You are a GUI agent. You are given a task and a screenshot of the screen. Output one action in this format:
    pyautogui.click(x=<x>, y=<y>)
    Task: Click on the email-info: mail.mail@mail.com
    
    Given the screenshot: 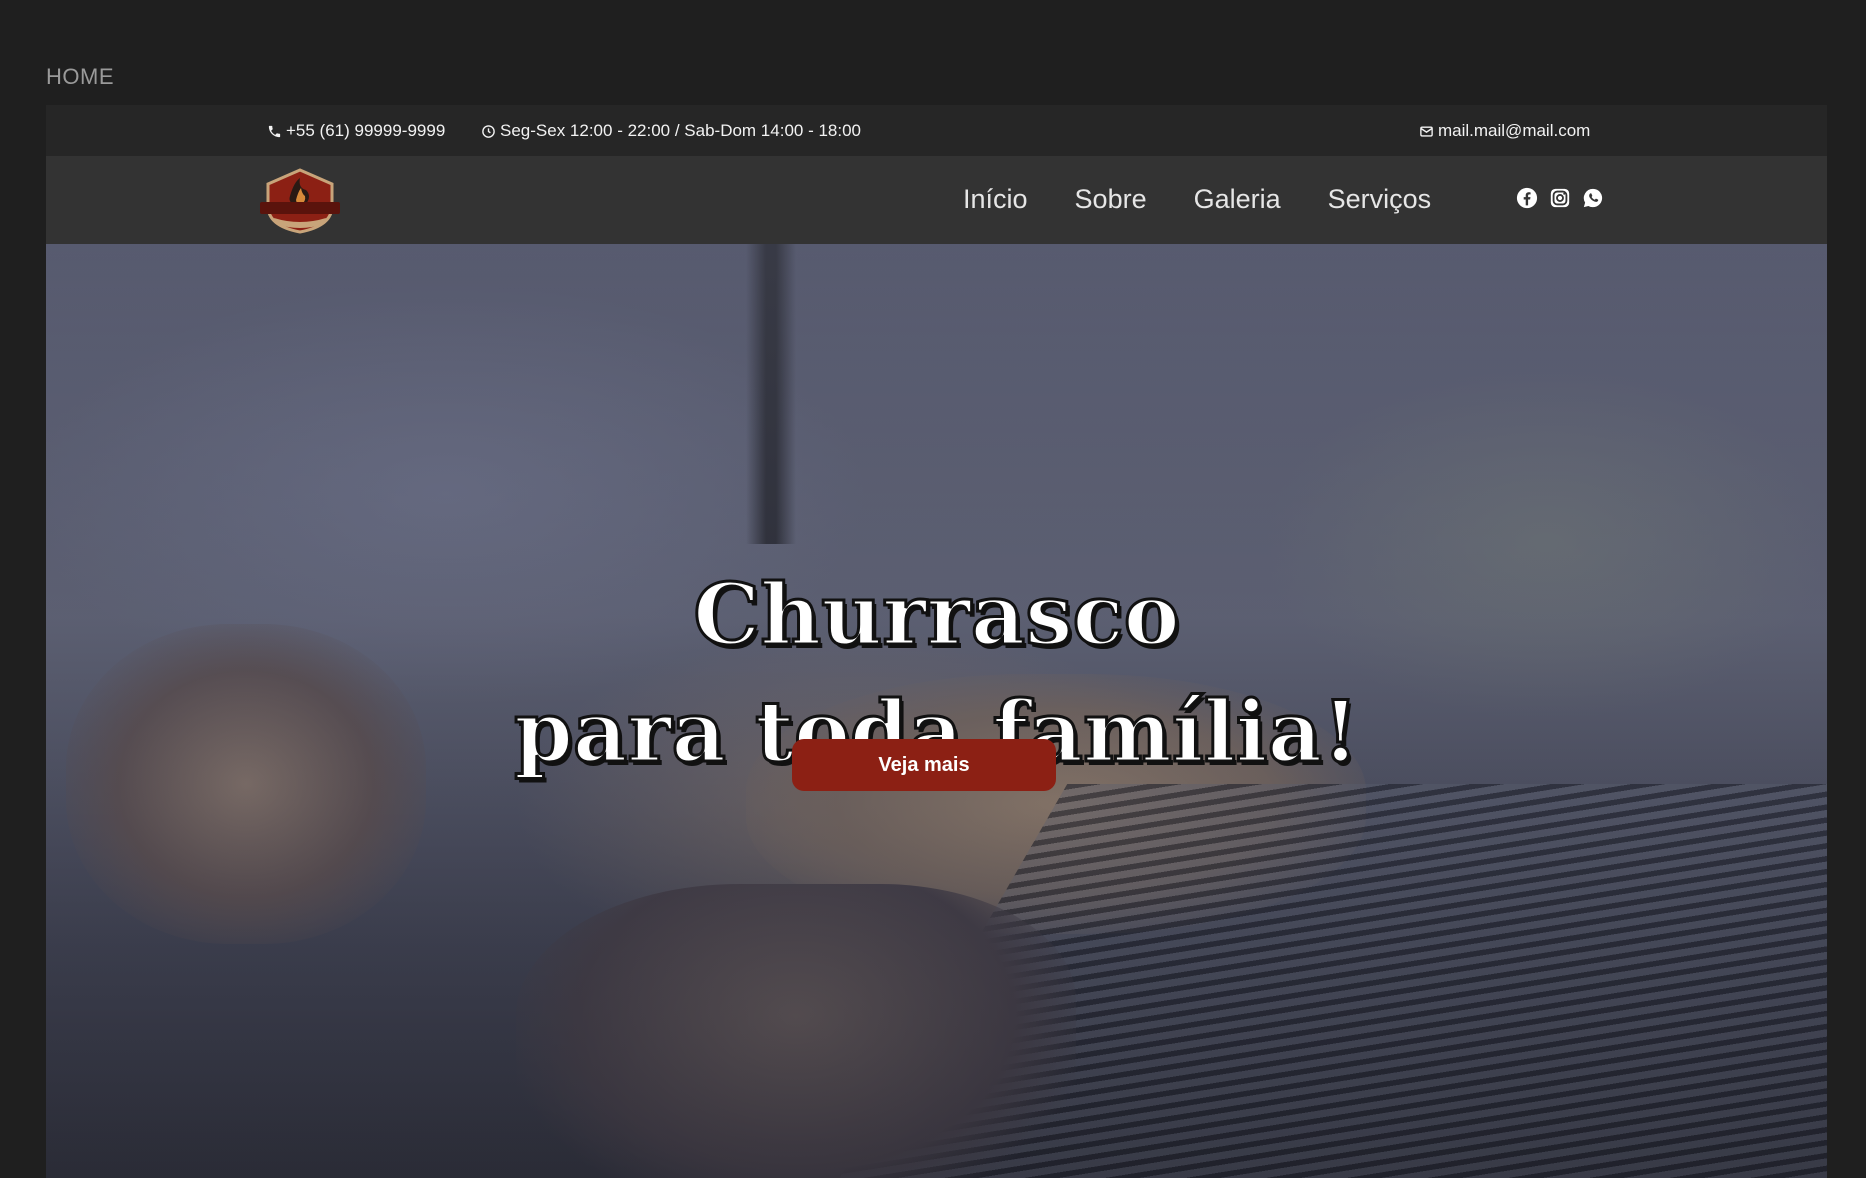 What is the action you would take?
    pyautogui.click(x=1504, y=131)
    